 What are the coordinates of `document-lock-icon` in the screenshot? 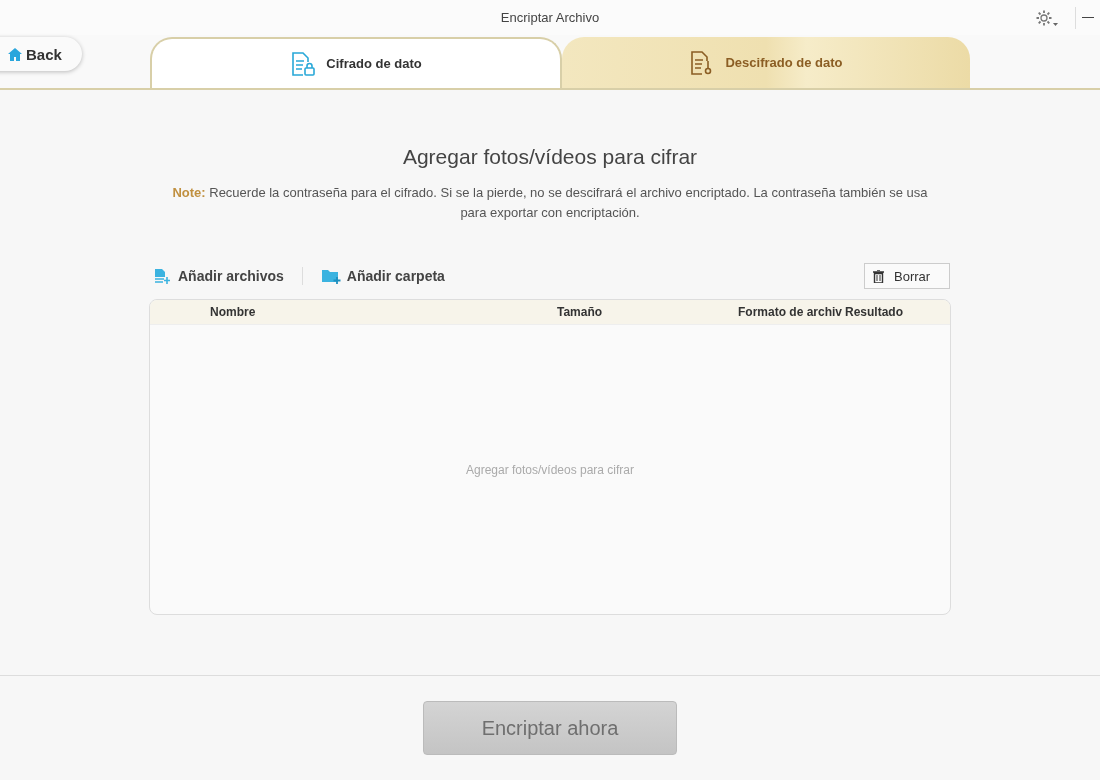 It's located at (303, 63).